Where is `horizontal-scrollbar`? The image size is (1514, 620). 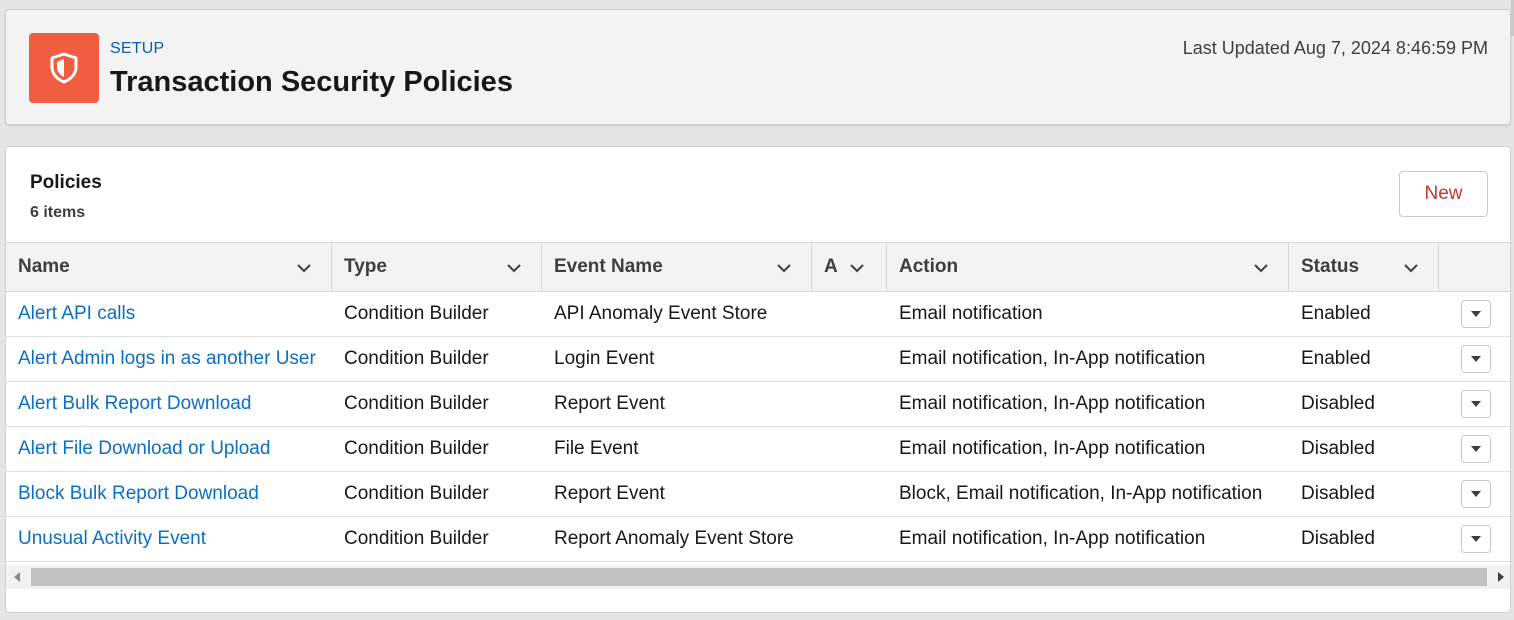
horizontal-scrollbar is located at coordinates (758, 577).